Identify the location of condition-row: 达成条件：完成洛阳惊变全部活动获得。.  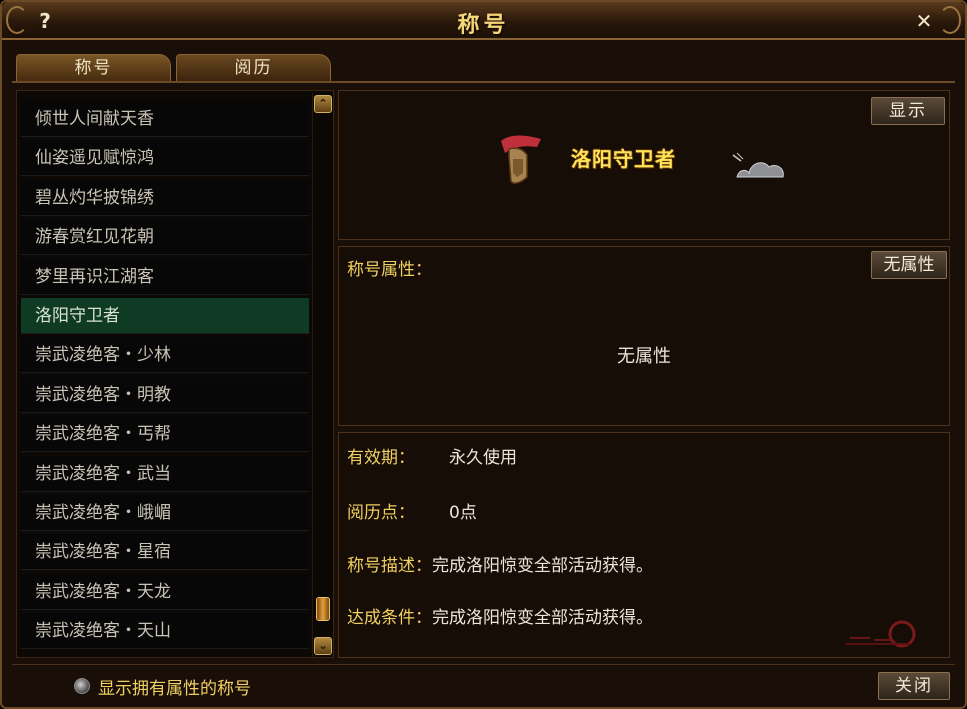
(500, 615).